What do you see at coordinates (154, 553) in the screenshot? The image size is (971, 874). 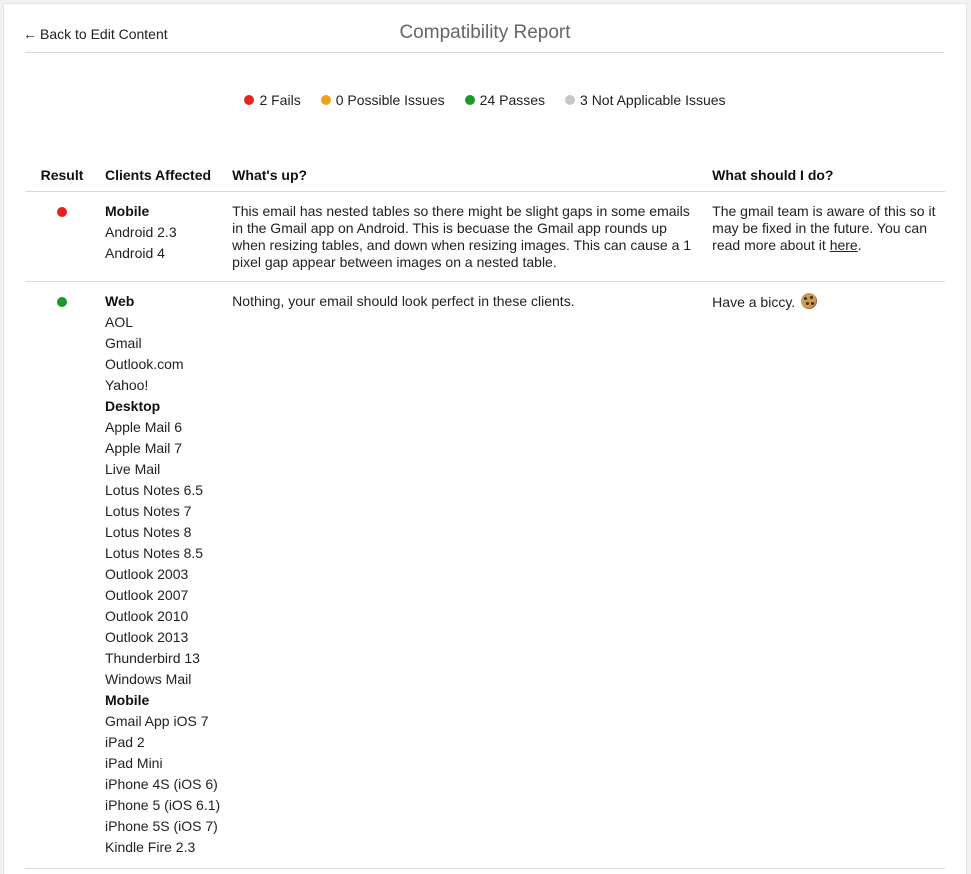 I see `client-item: Lotus Notes 8.5` at bounding box center [154, 553].